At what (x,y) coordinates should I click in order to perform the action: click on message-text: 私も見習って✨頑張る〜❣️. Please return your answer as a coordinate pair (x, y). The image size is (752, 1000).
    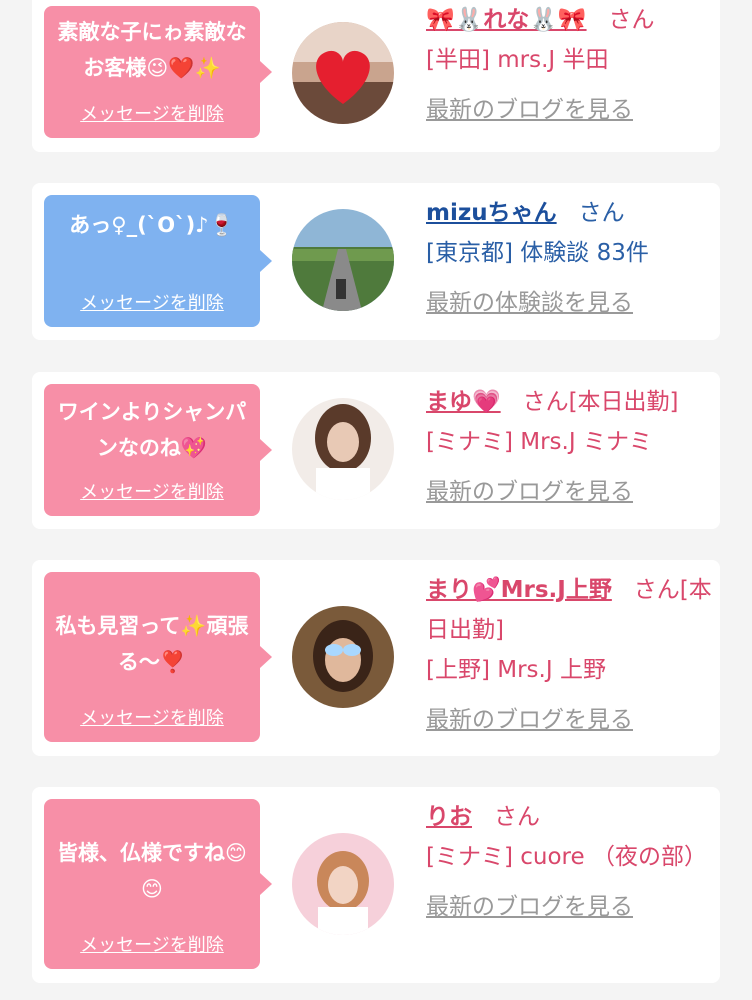
    Looking at the image, I should click on (152, 644).